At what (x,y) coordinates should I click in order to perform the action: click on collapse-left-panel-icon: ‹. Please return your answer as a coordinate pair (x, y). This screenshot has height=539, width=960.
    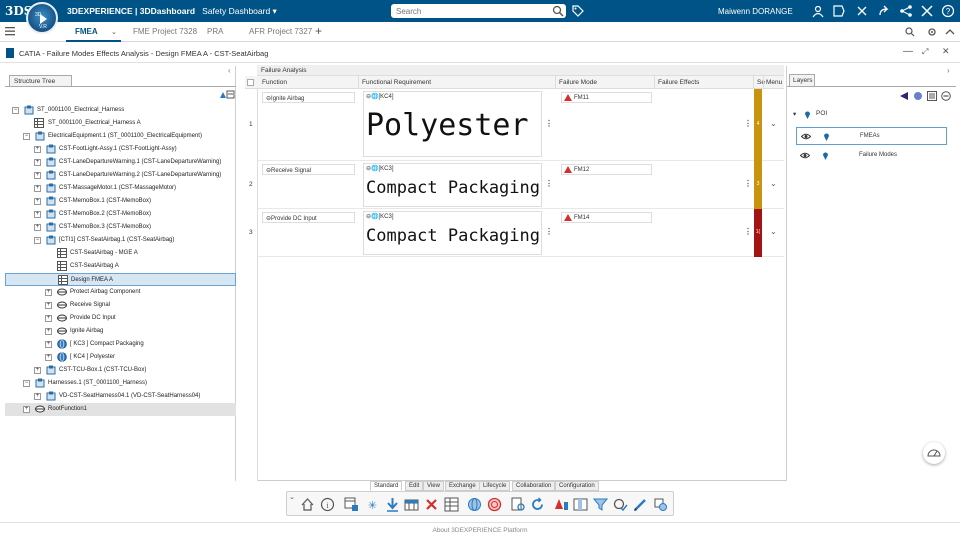
    Looking at the image, I should click on (229, 70).